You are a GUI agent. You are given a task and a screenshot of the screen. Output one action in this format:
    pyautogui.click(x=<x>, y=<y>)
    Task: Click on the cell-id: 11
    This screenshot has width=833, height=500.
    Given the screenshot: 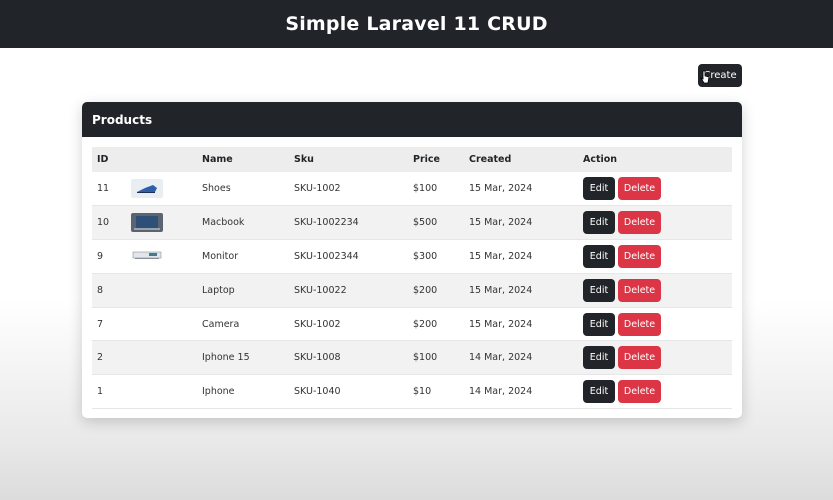 What is the action you would take?
    pyautogui.click(x=103, y=189)
    